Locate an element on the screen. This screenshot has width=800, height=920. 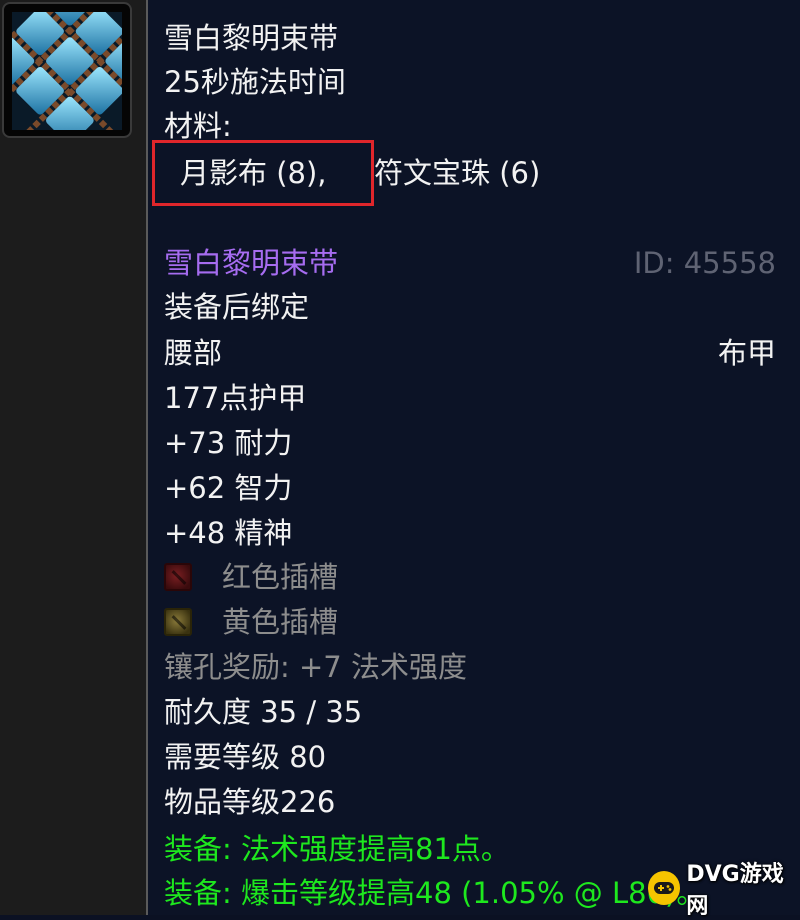
netted-cloth-icon is located at coordinates (67, 71).